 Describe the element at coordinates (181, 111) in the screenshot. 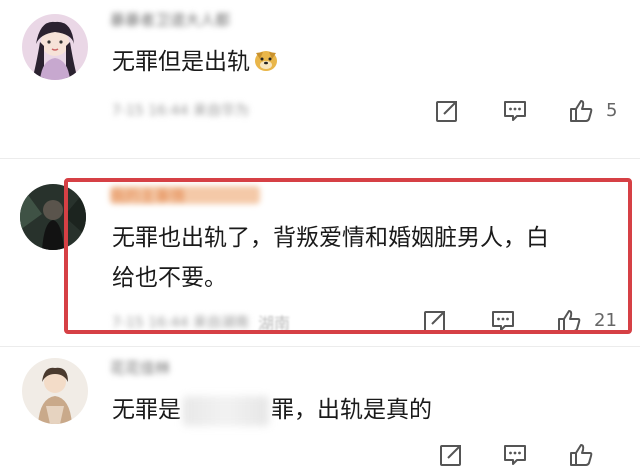

I see `comment-meta: 7-15 16:44 来自华为` at that location.